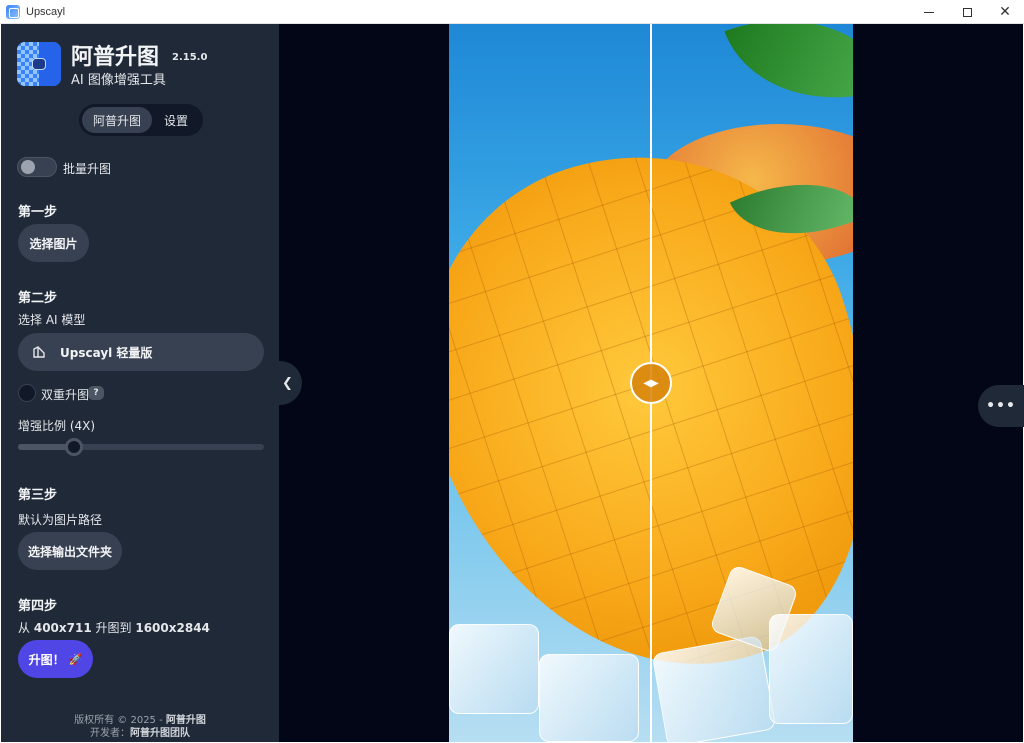 This screenshot has height=743, width=1024. What do you see at coordinates (117, 120) in the screenshot?
I see `tab-upscale: 阿普升图` at bounding box center [117, 120].